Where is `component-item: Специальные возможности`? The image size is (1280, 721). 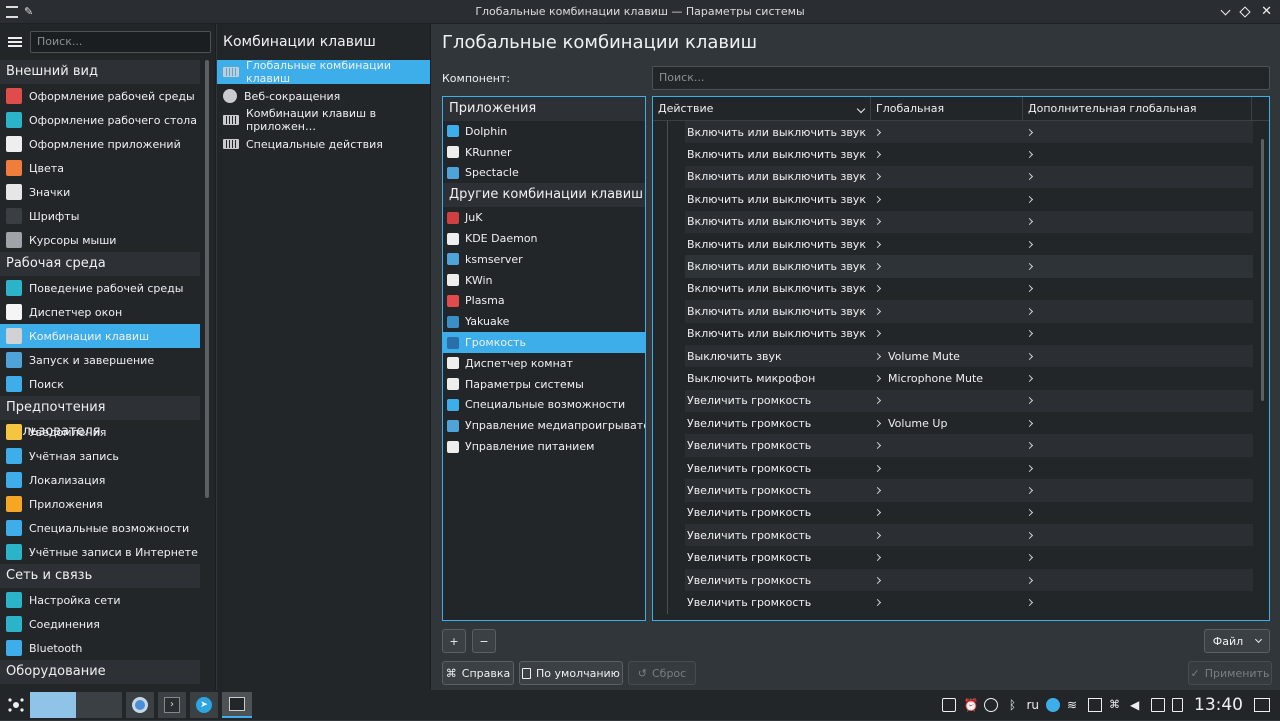
component-item: Специальные возможности is located at coordinates (544, 405).